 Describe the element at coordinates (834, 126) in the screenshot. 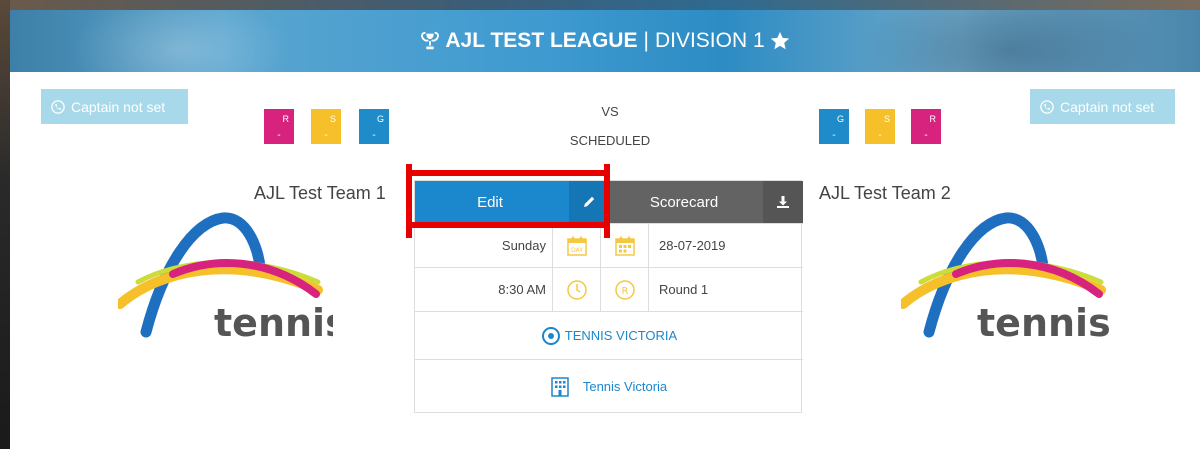

I see `team2-stat-g: G -` at that location.